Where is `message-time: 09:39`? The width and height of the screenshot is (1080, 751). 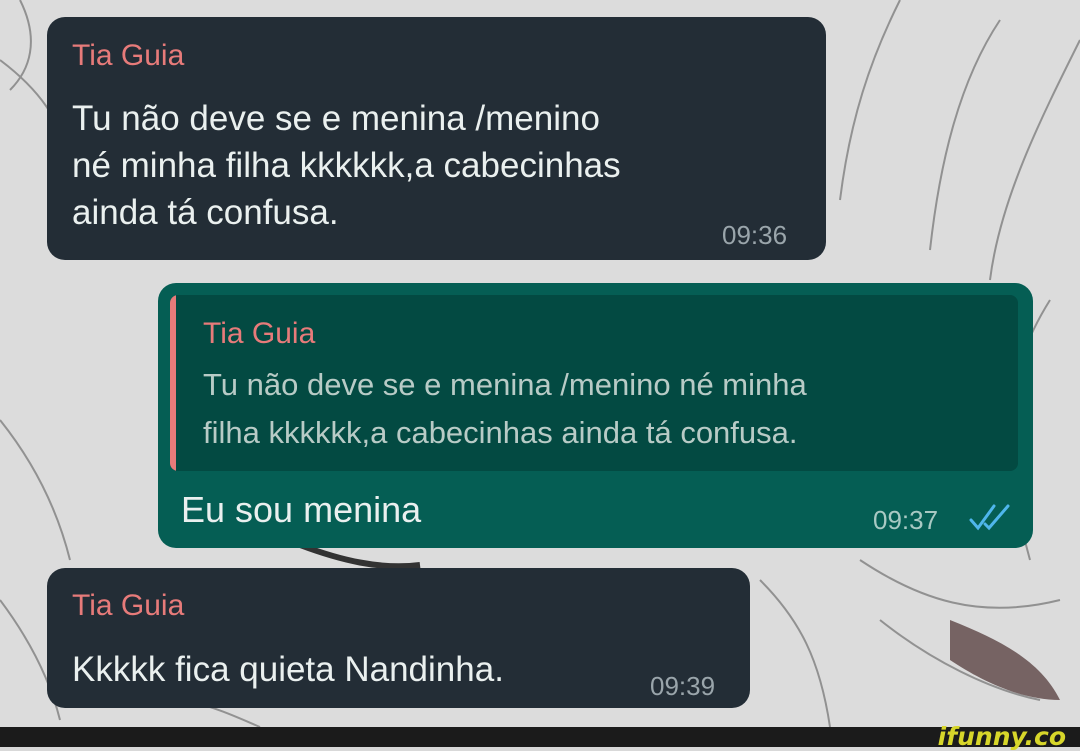
message-time: 09:39 is located at coordinates (683, 686).